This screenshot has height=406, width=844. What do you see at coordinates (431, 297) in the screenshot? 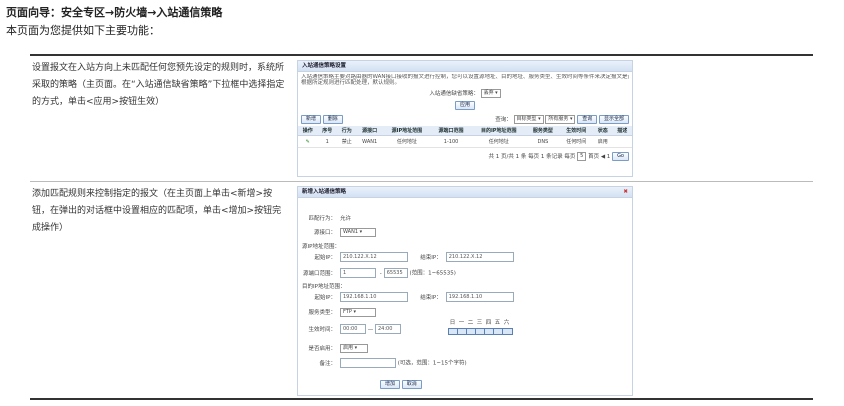
I see `dst-end-label: 结束IP：` at bounding box center [431, 297].